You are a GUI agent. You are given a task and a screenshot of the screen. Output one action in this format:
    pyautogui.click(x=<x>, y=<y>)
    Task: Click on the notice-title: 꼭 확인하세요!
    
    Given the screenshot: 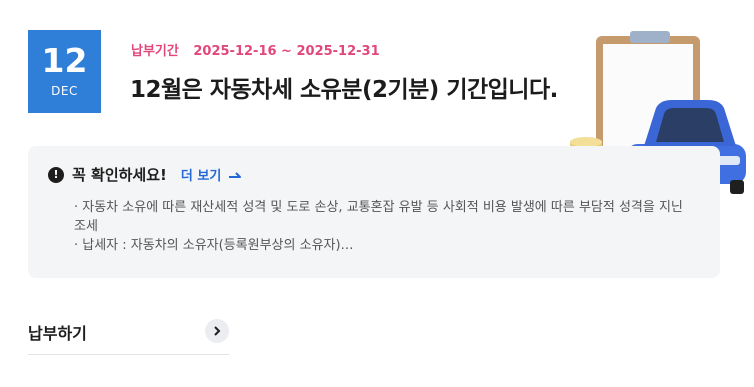 What is the action you would take?
    pyautogui.click(x=119, y=175)
    